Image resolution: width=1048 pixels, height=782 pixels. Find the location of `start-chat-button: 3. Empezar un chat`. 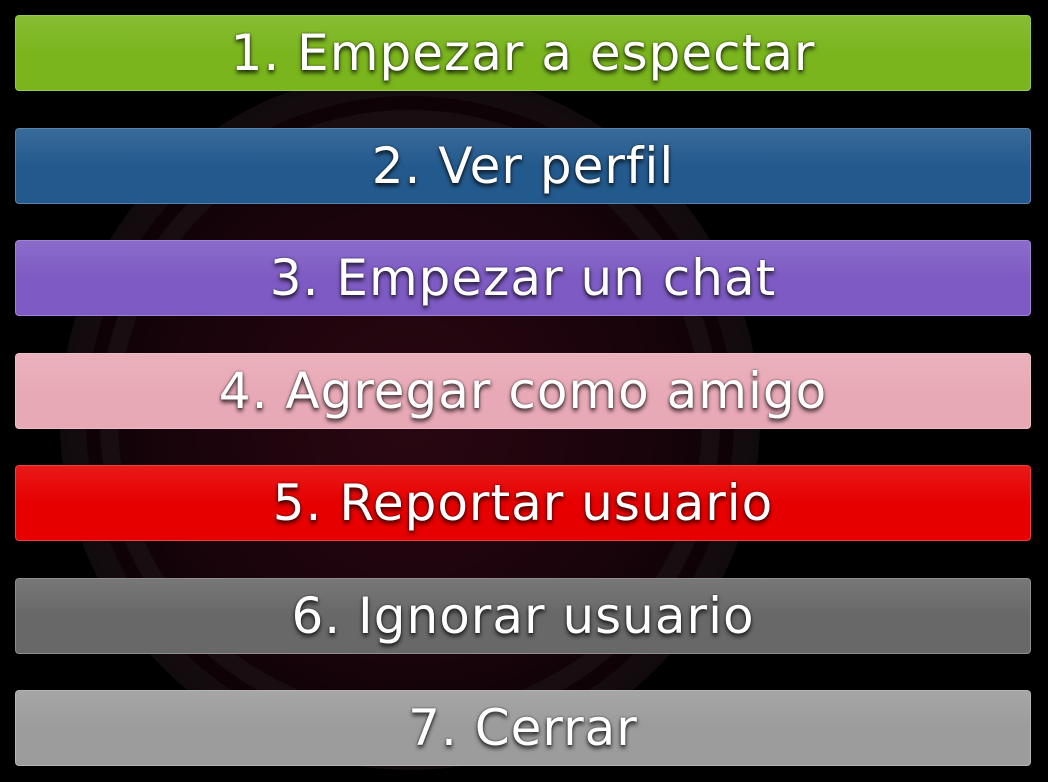

start-chat-button: 3. Empezar un chat is located at coordinates (523, 278).